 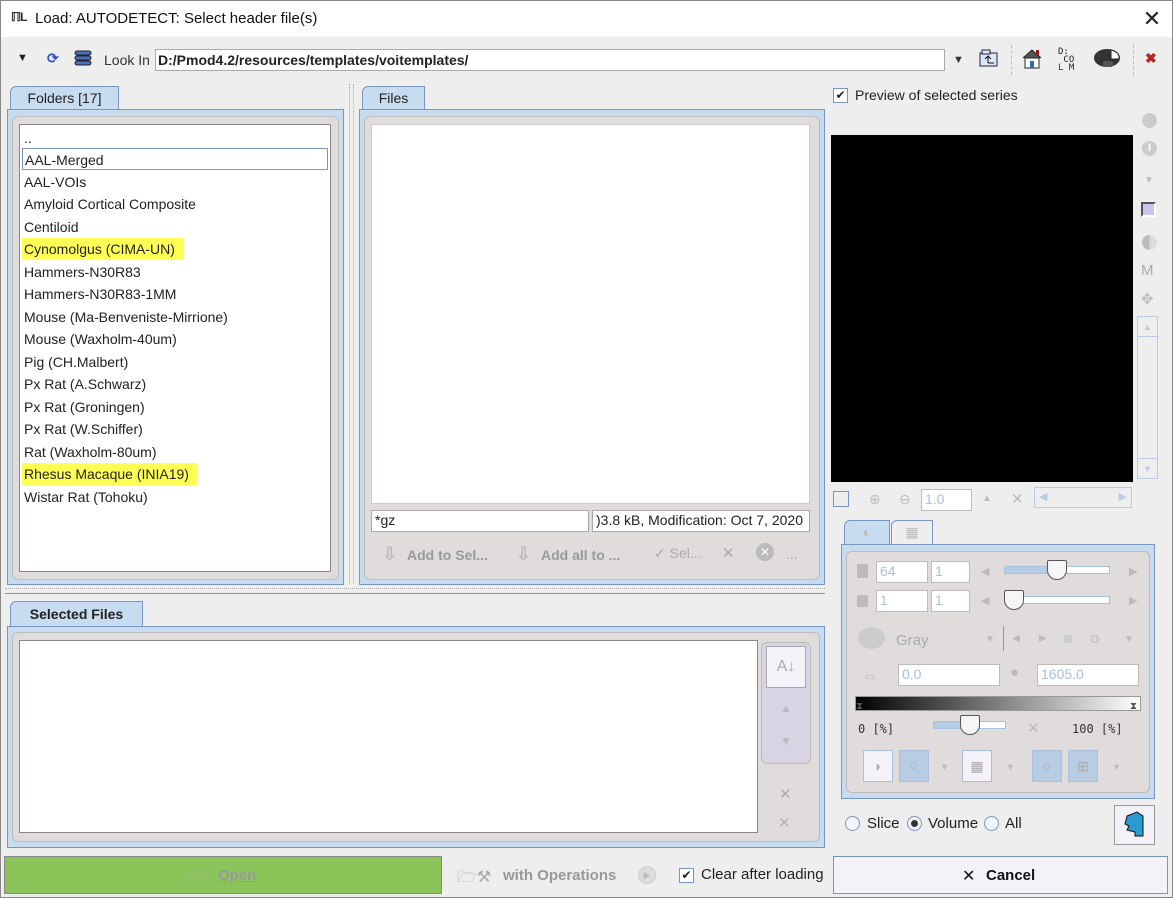 What do you see at coordinates (852, 823) in the screenshot?
I see `radio-slice` at bounding box center [852, 823].